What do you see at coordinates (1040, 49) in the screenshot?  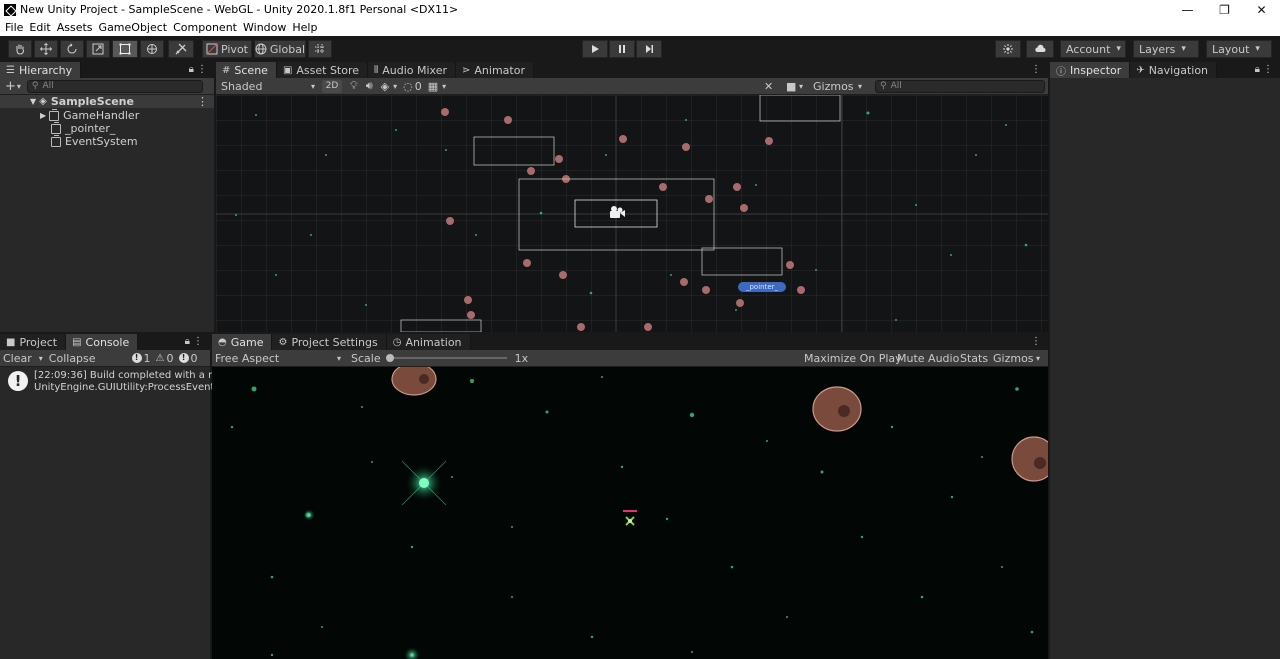 I see `cloud-button` at bounding box center [1040, 49].